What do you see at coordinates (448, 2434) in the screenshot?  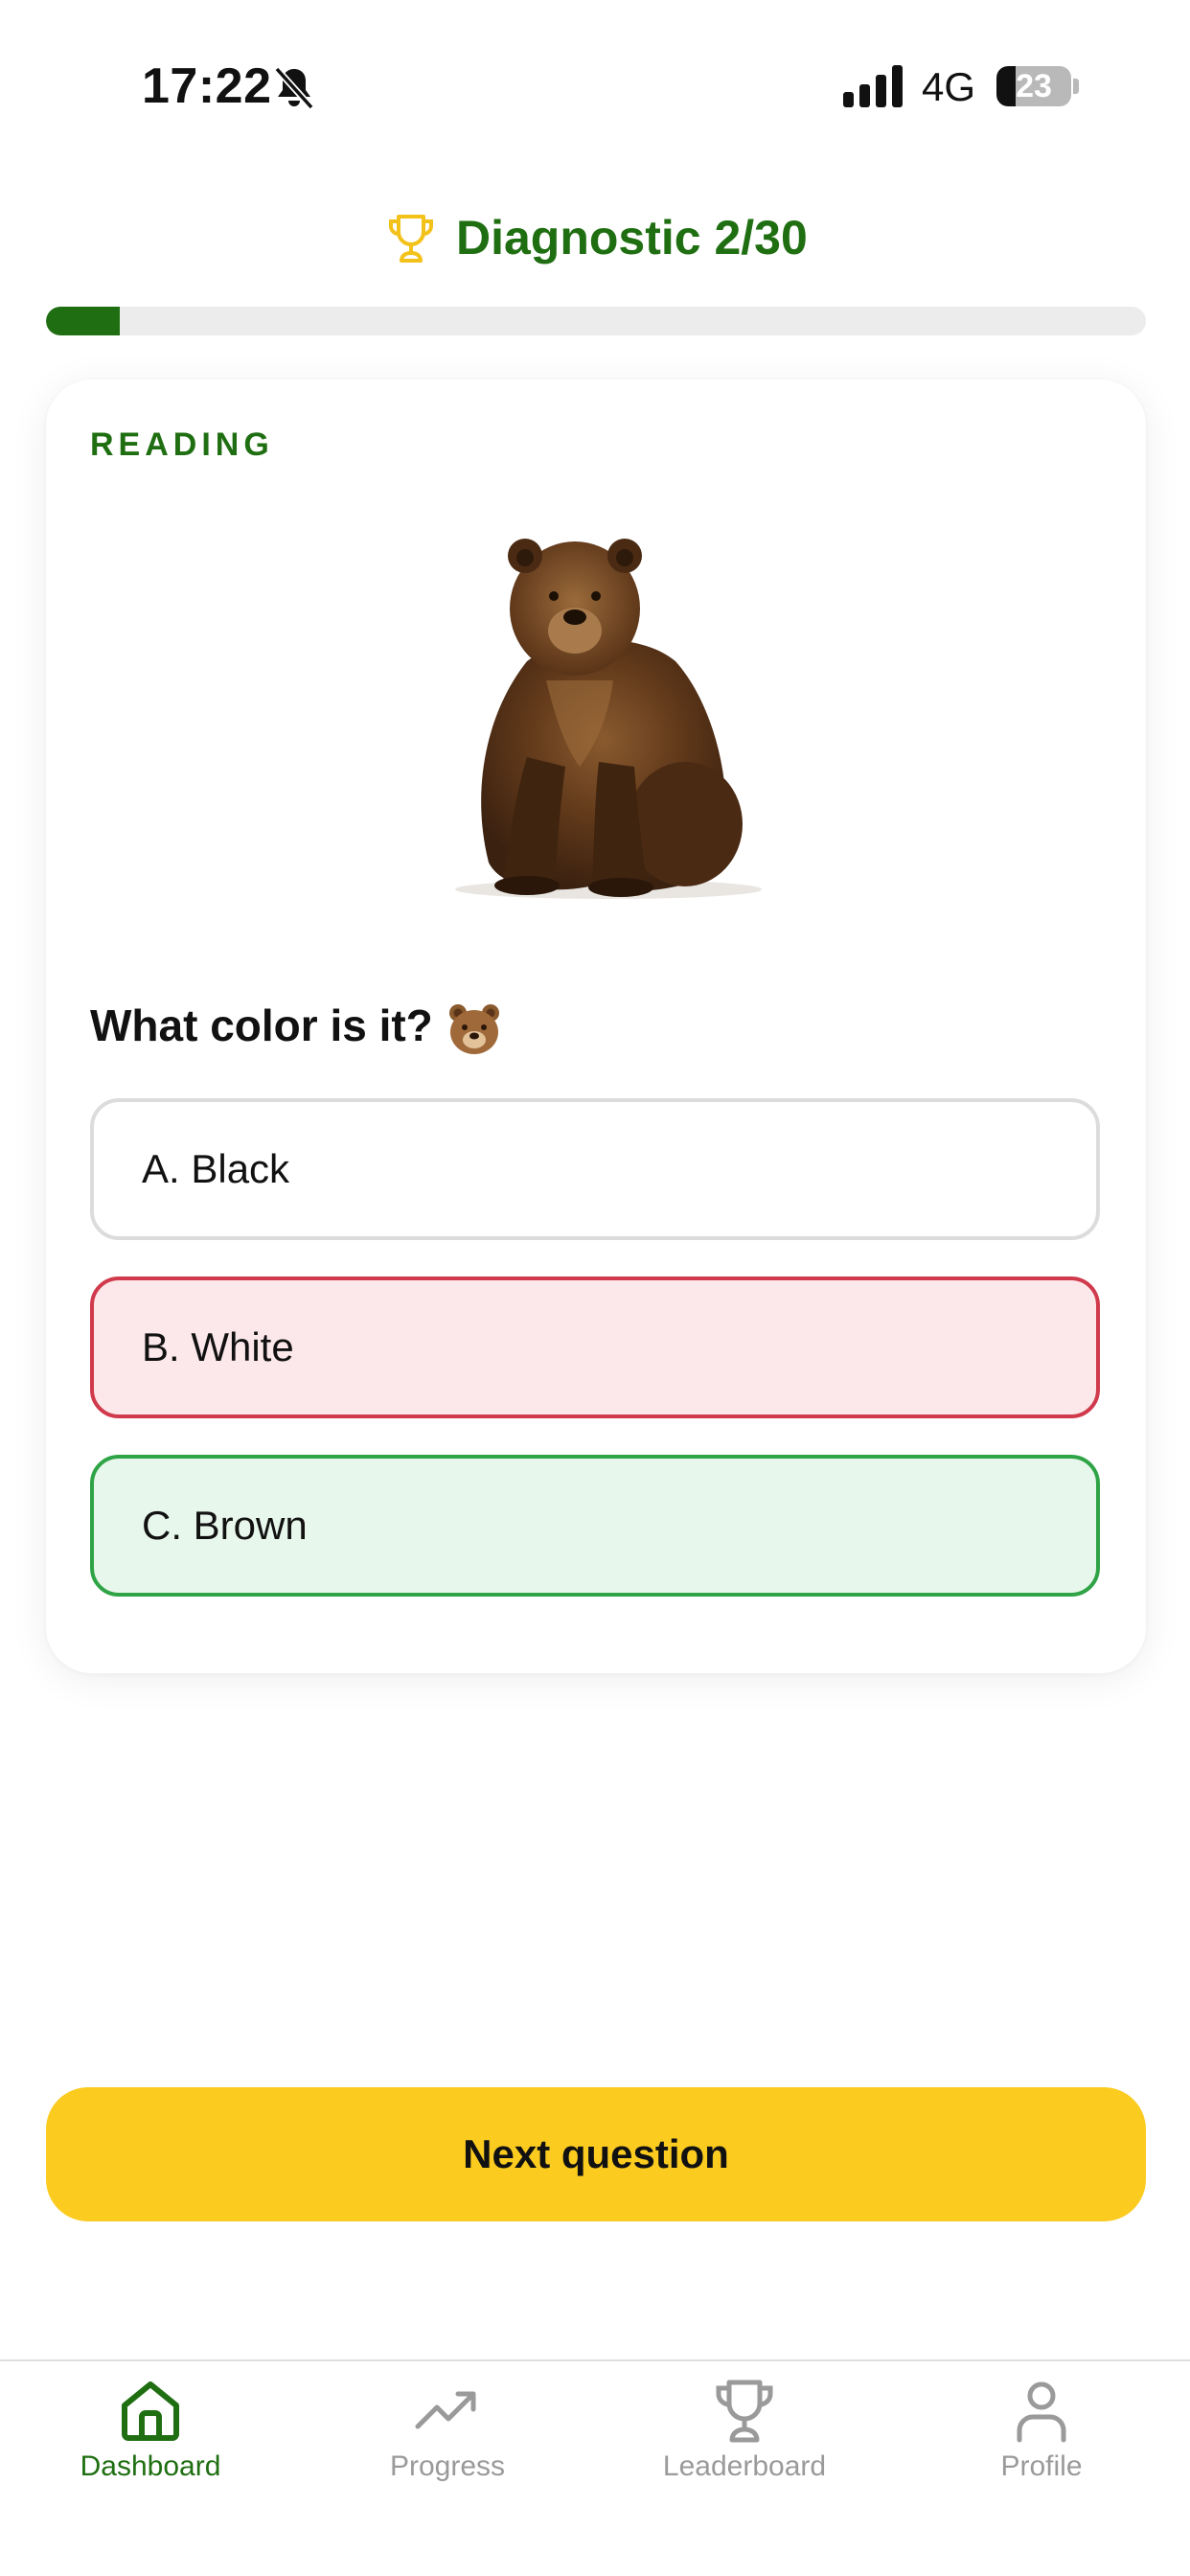 I see `nav-item-progress: Progress` at bounding box center [448, 2434].